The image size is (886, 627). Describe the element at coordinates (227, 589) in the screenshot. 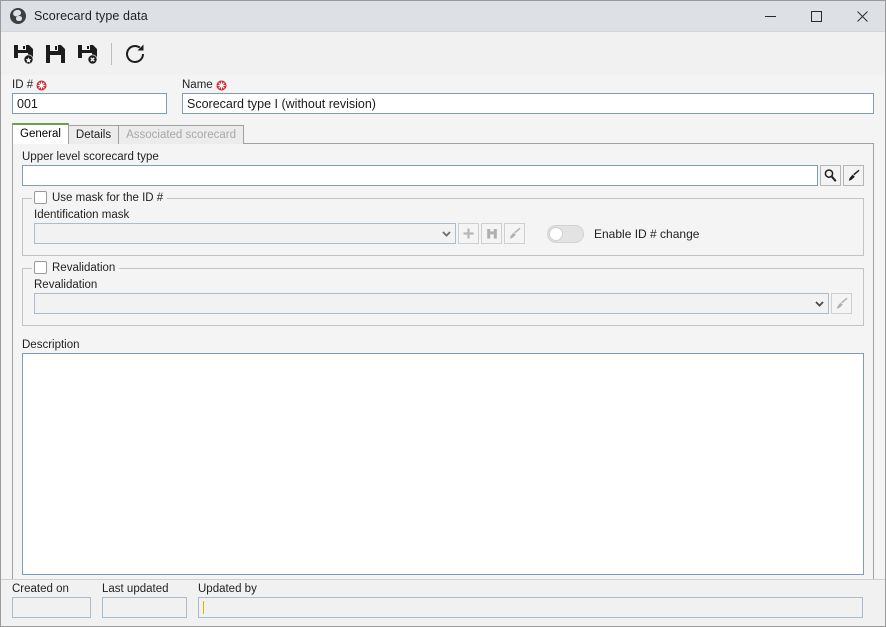

I see `updated-by-label: Updated by` at that location.